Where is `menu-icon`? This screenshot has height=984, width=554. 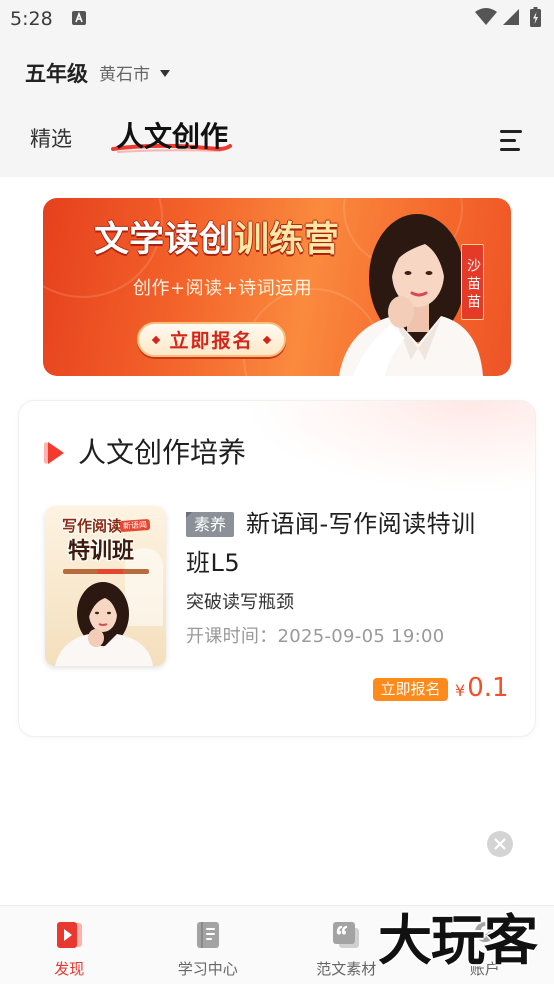
menu-icon is located at coordinates (512, 140).